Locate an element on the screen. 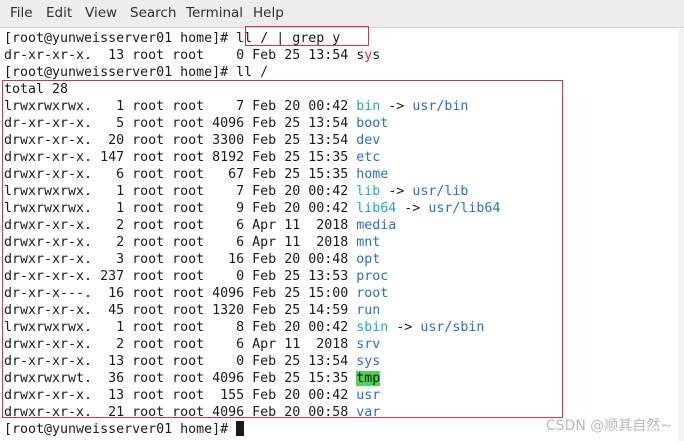 The width and height of the screenshot is (684, 445). grep-command-highlight-box is located at coordinates (307, 36).